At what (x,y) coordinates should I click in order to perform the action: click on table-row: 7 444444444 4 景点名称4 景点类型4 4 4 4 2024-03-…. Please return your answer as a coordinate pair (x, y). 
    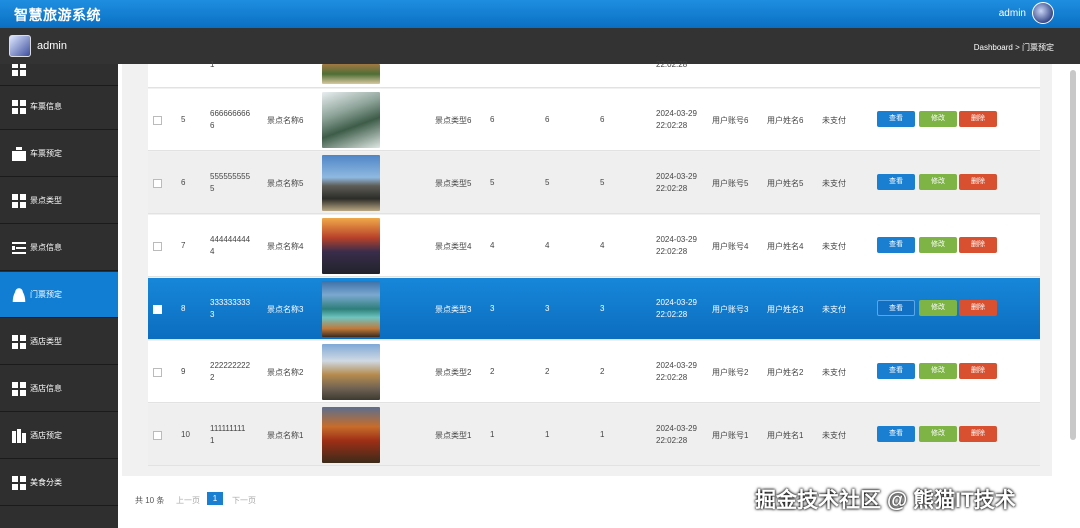
    Looking at the image, I should click on (594, 246).